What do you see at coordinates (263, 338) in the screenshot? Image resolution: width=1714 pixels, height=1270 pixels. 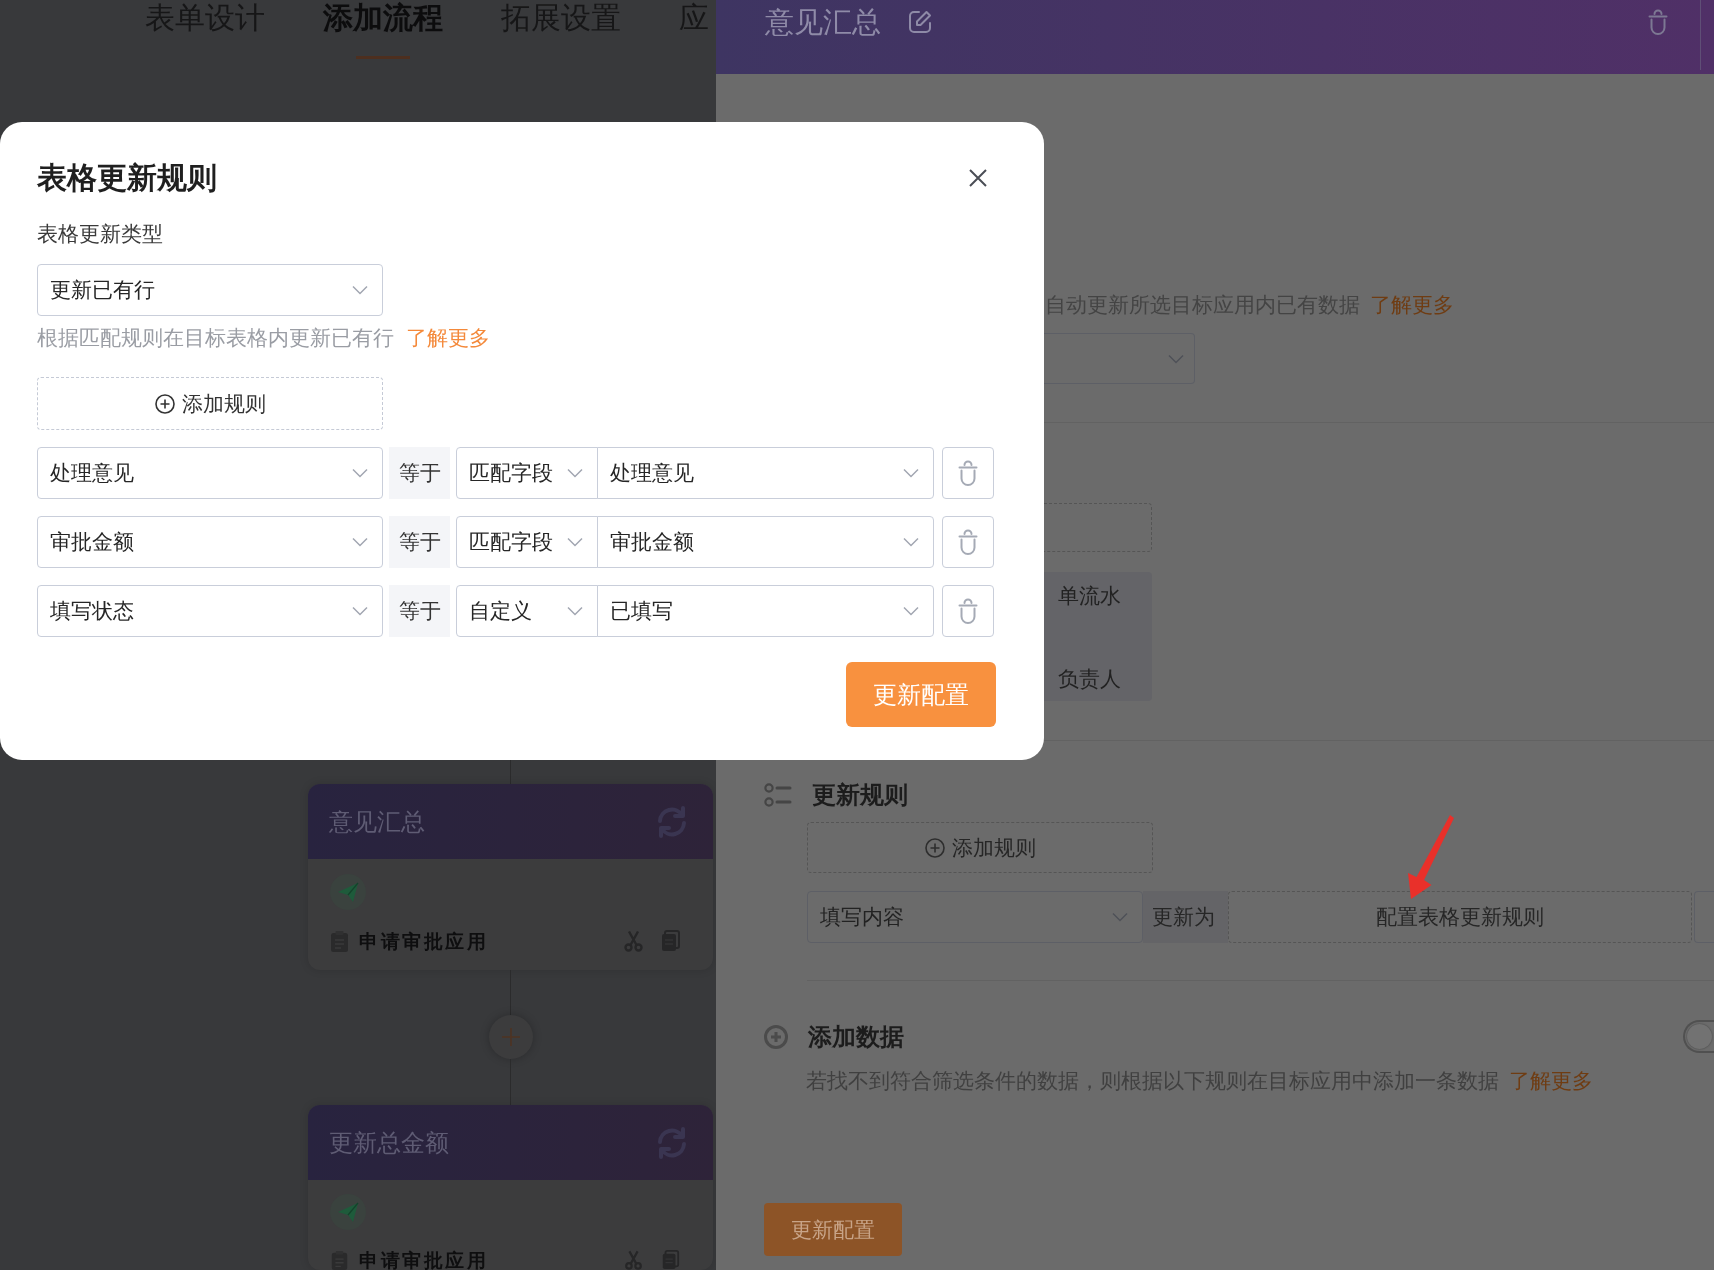 I see `hint-text: 根据匹配规则在目标表格内更新已有行 了解更多` at bounding box center [263, 338].